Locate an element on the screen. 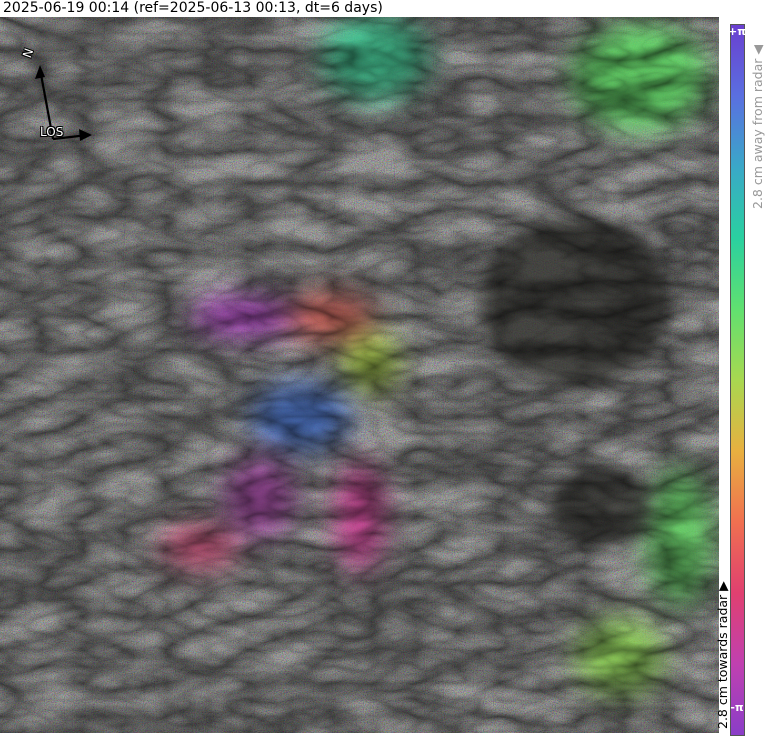  towards-radar-label: 2.8 cm towards radar ▶ is located at coordinates (722, 655).